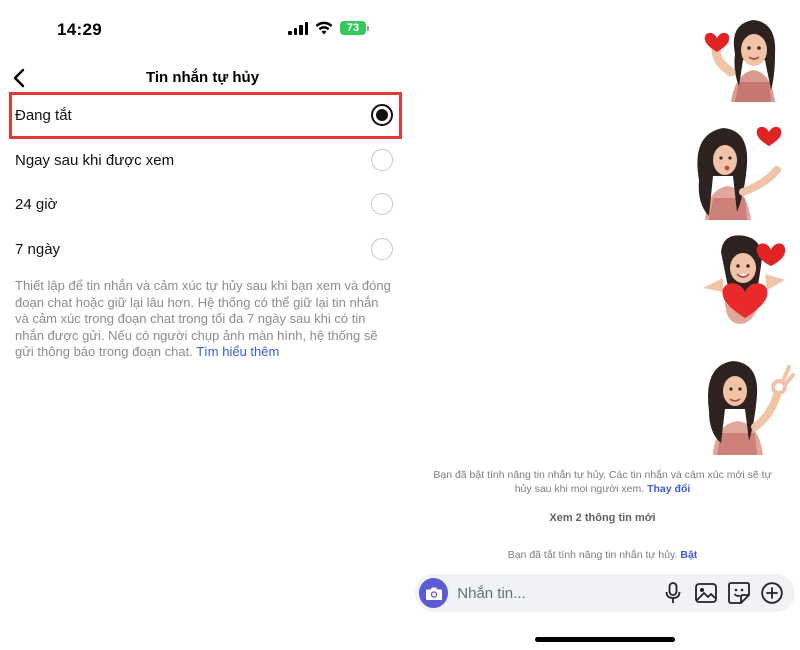 The width and height of the screenshot is (800, 650). What do you see at coordinates (744, 280) in the screenshot?
I see `hearts-hug-avatar-sticker` at bounding box center [744, 280].